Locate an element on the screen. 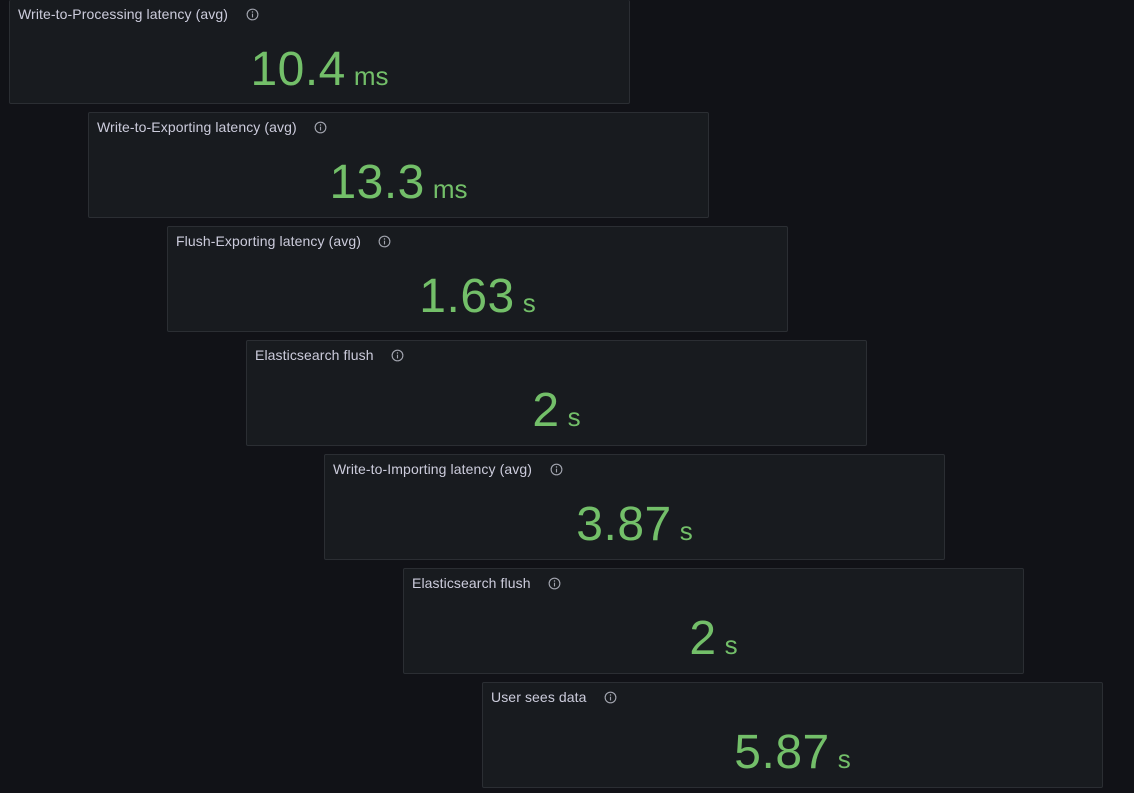 This screenshot has width=1134, height=793. stat-panel-write-to-importing: Write-to-Importing latency (avg) 3.87 s is located at coordinates (634, 507).